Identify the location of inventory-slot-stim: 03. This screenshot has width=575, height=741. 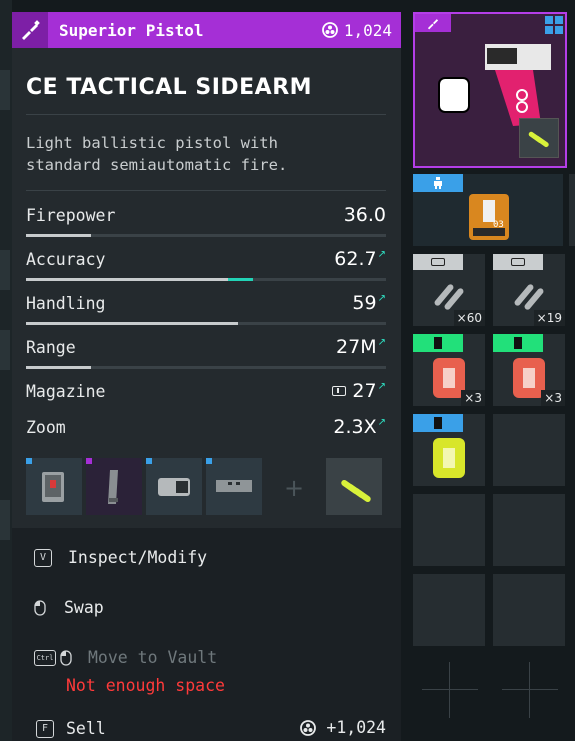
(488, 210).